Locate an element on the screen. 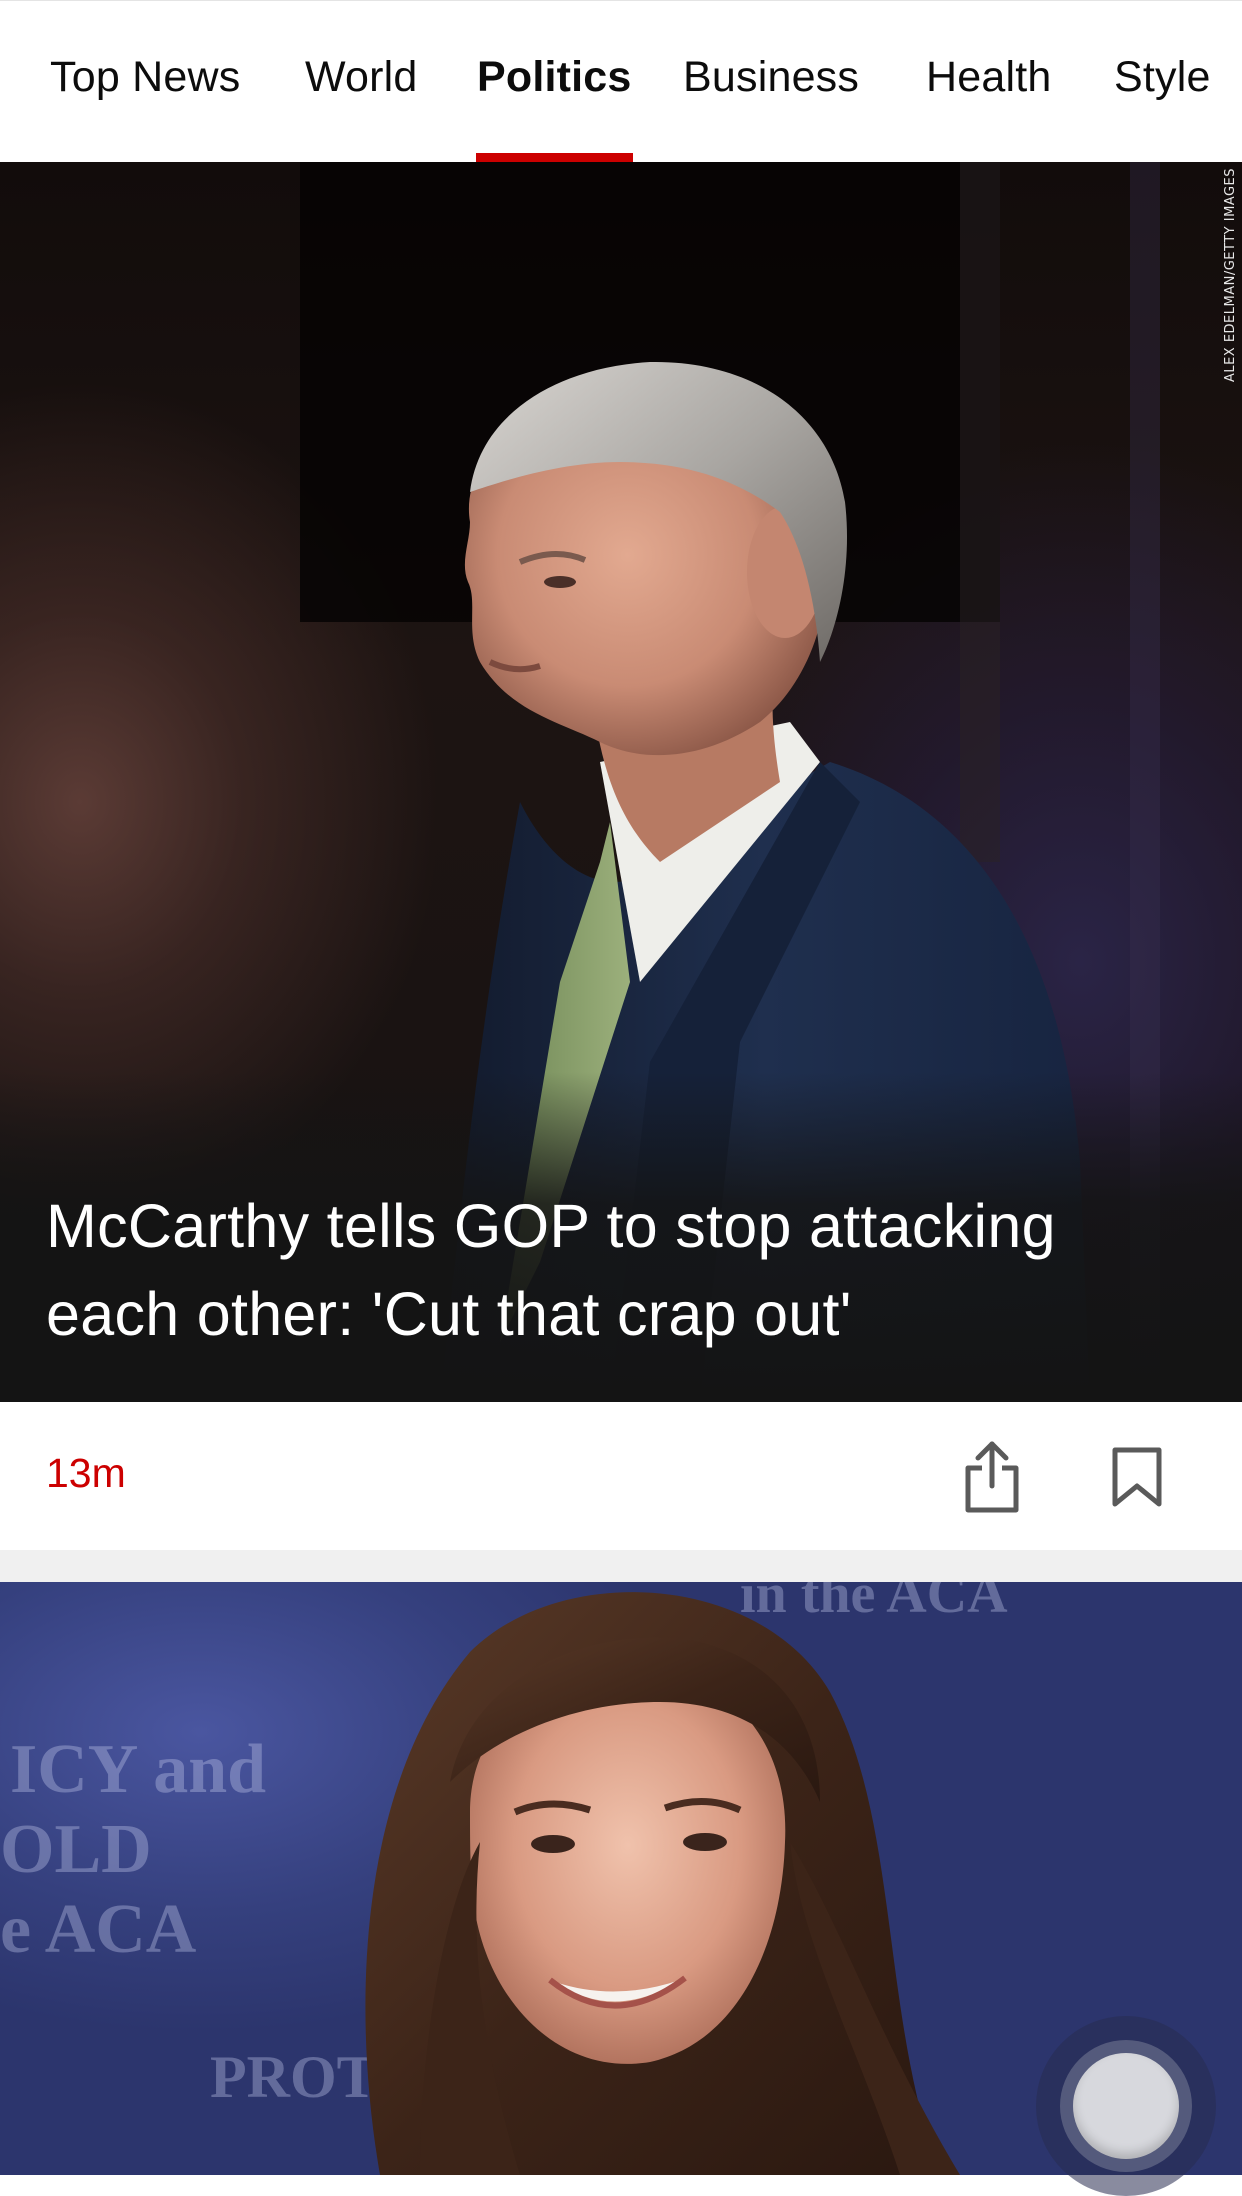 This screenshot has width=1242, height=2196. backdrop-text-1: ICY and is located at coordinates (138, 1769).